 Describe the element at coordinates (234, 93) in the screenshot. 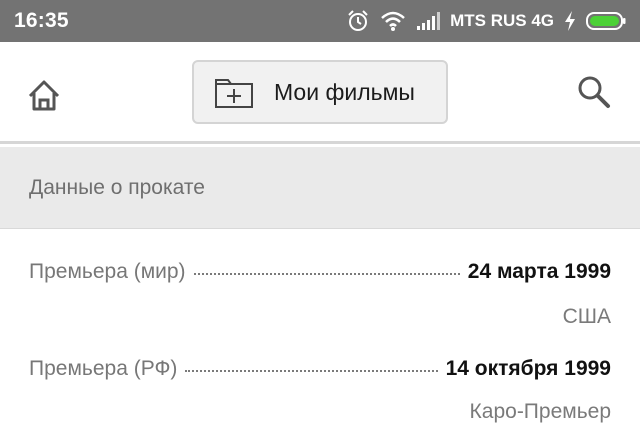

I see `folder-plus-icon` at that location.